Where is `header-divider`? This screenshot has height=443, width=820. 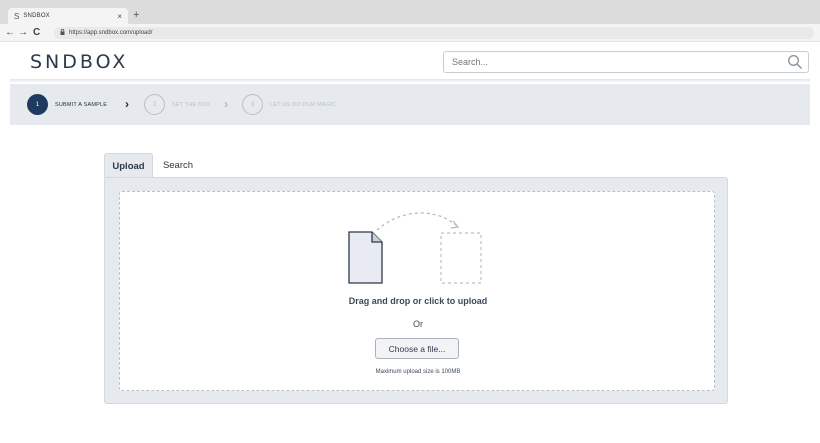
header-divider is located at coordinates (410, 81).